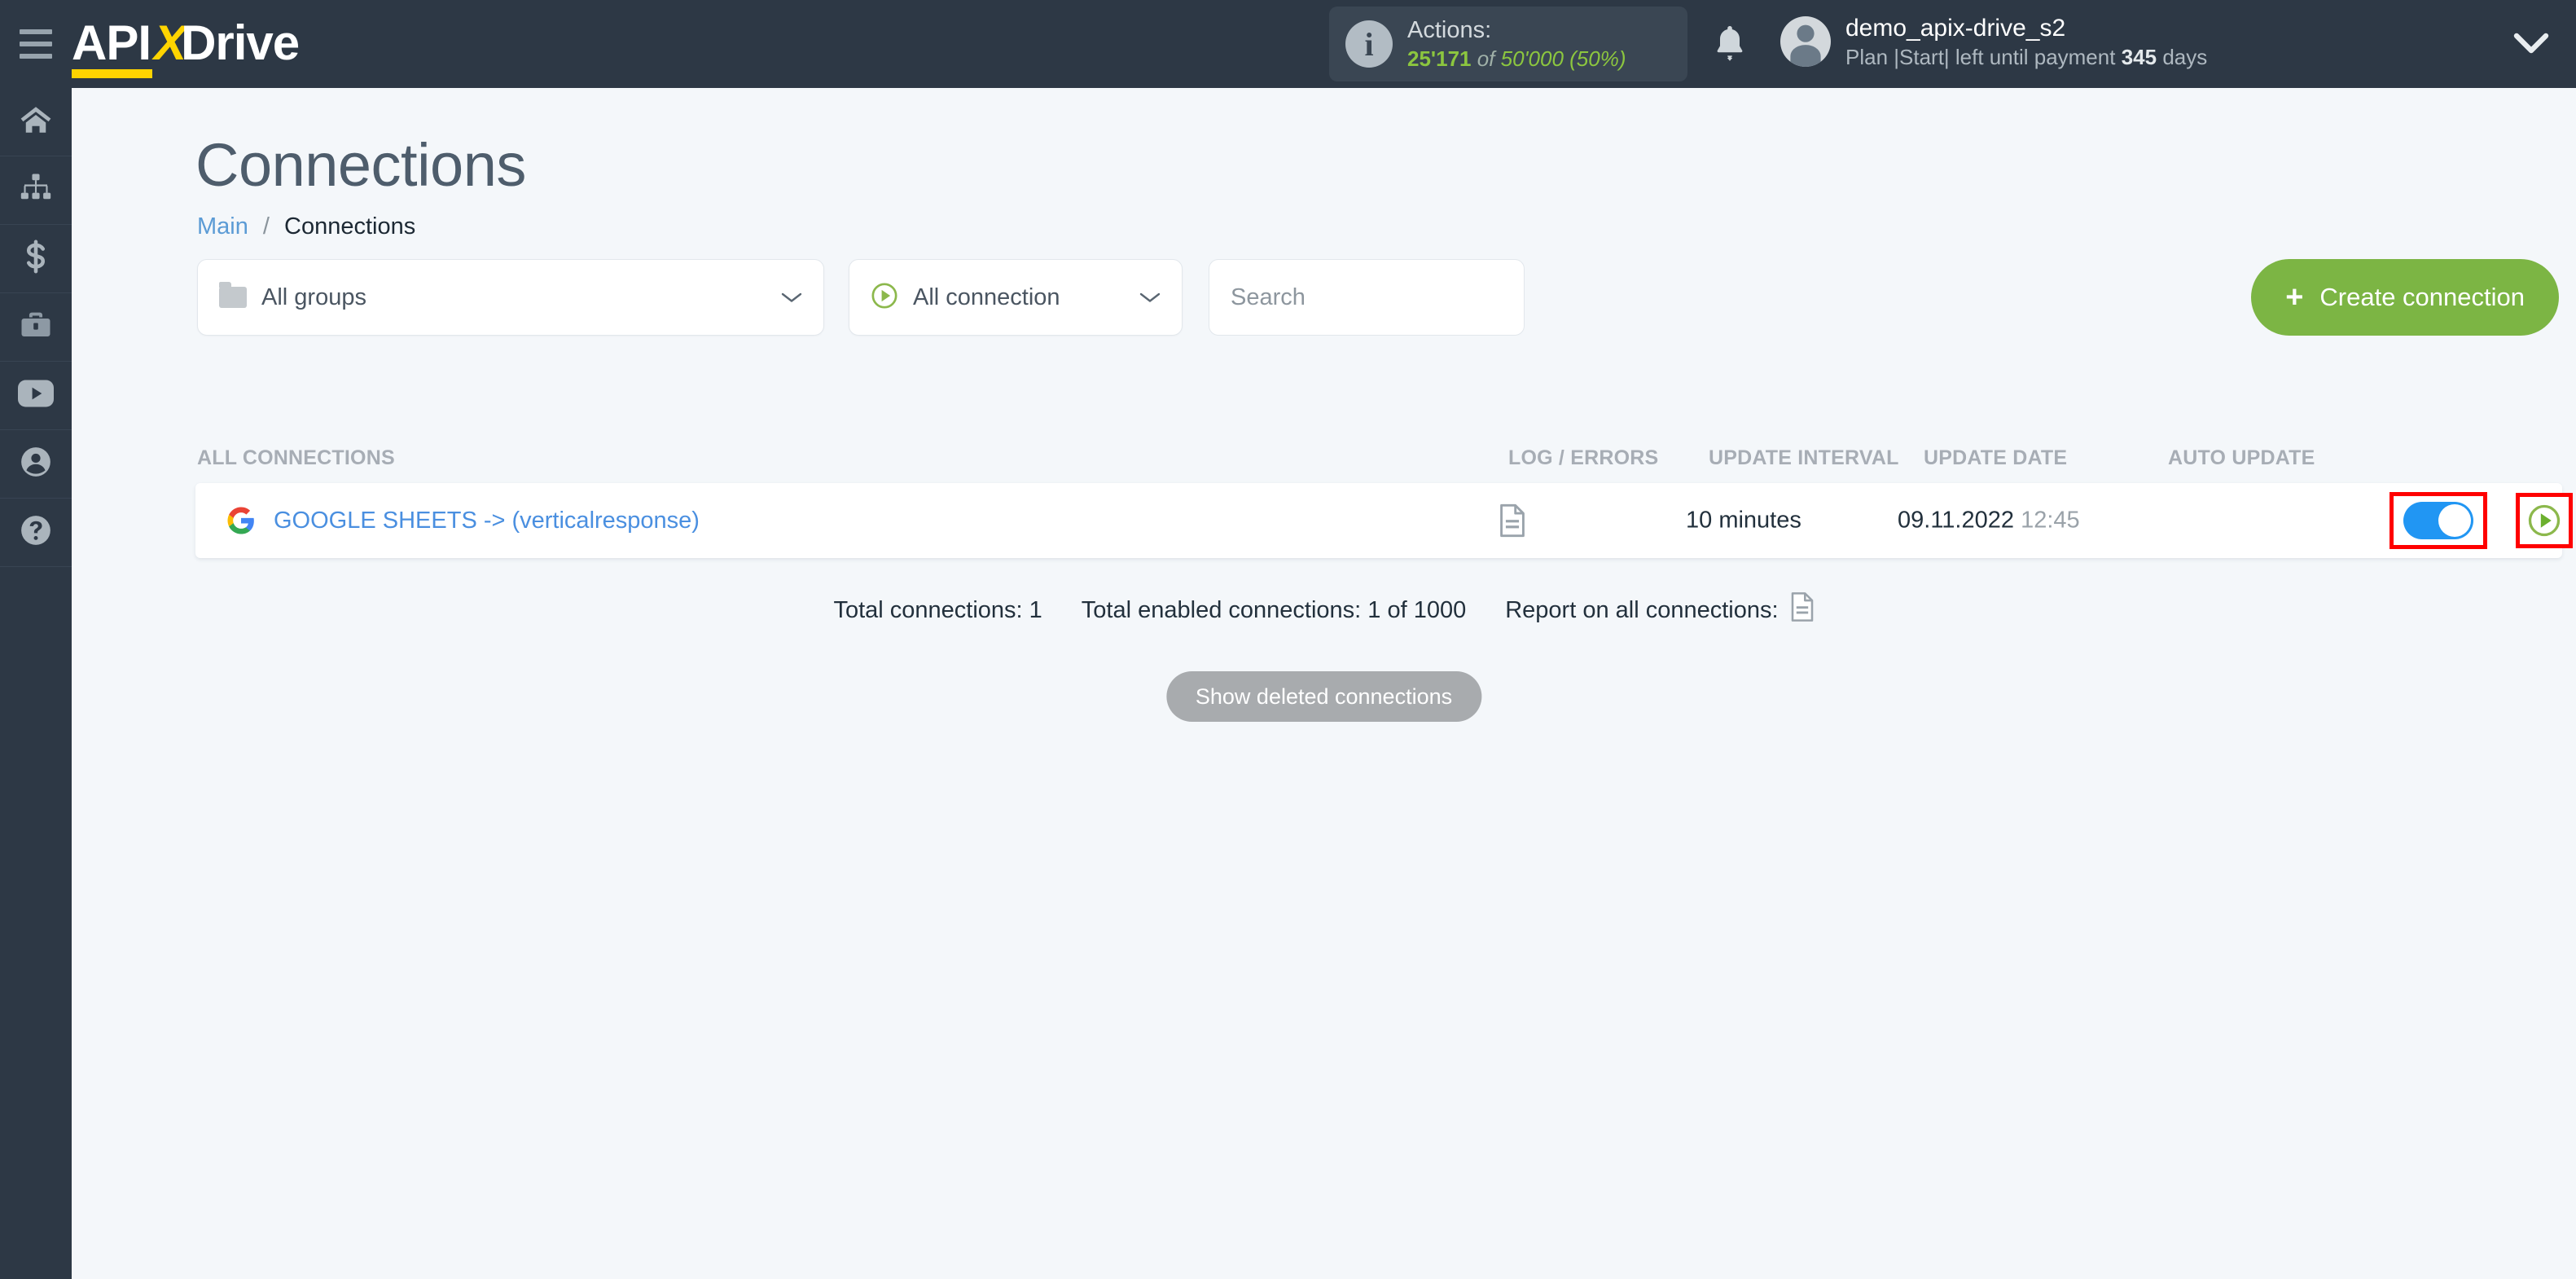  I want to click on sidebar-item-video, so click(36, 396).